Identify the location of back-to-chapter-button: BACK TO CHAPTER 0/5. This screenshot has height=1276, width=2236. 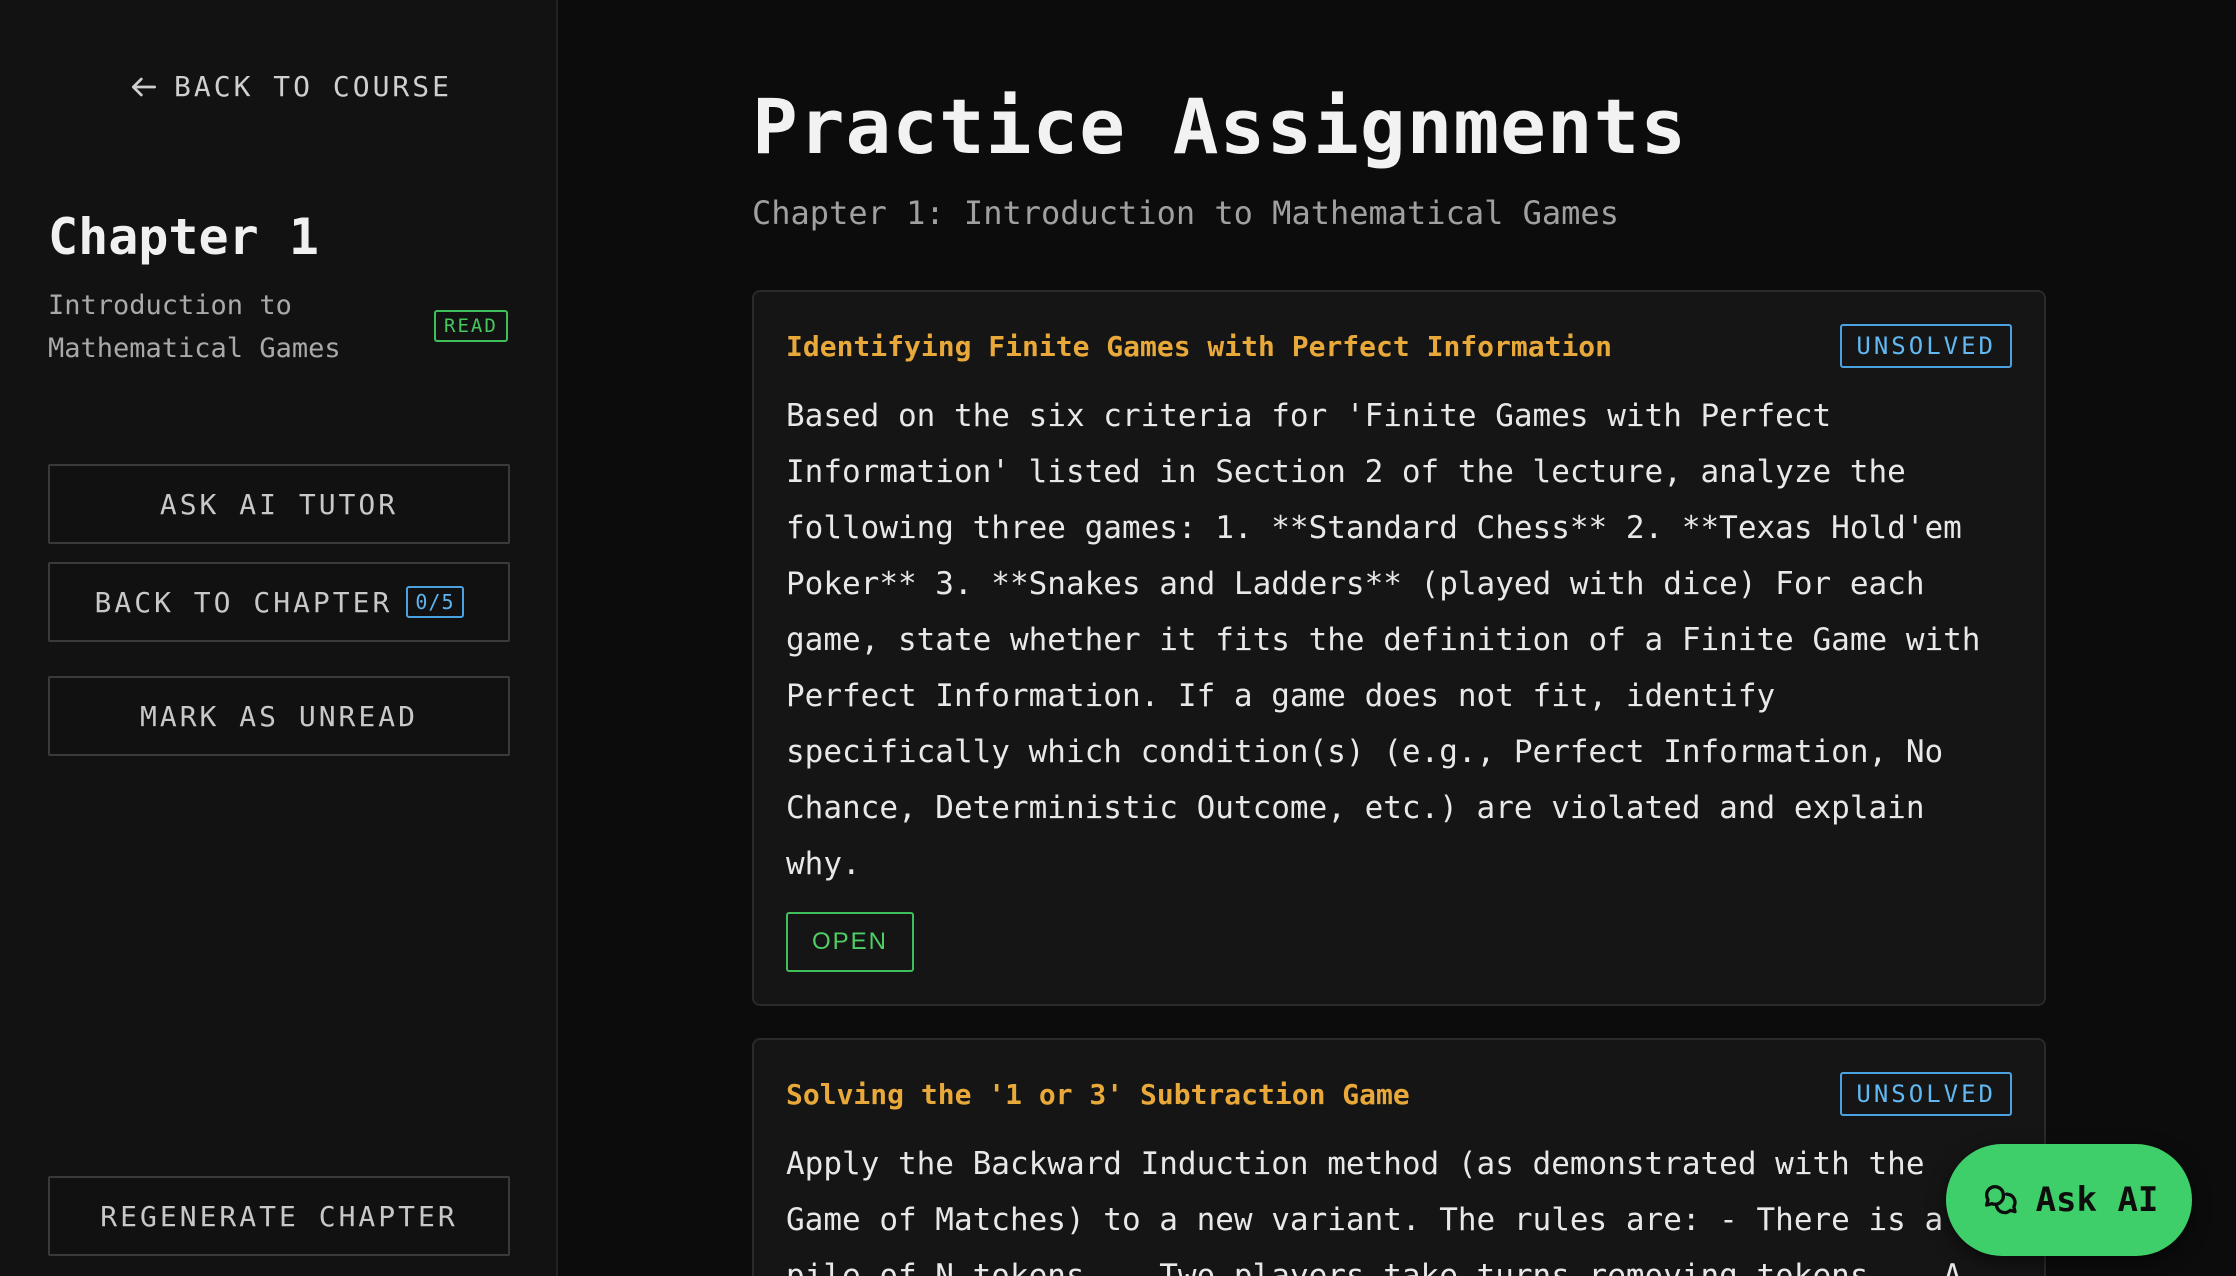
(279, 602).